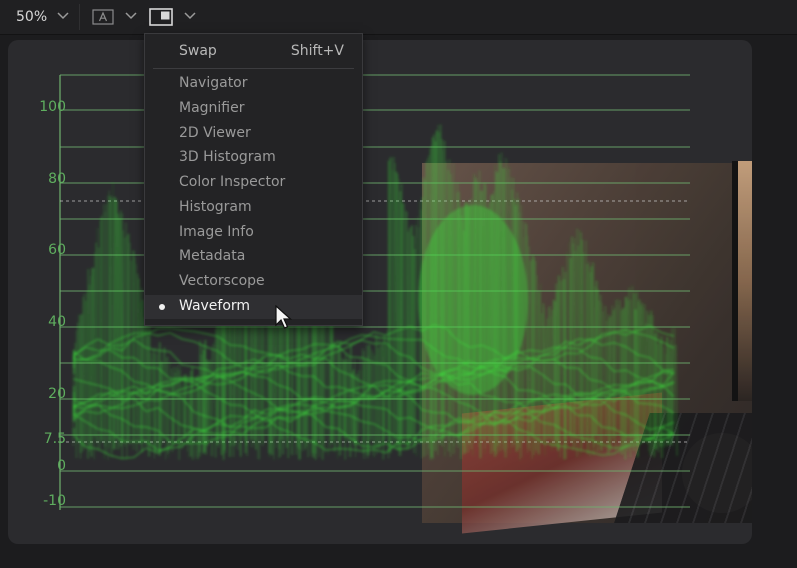 The height and width of the screenshot is (568, 797). I want to click on scale-label: 80, so click(57, 179).